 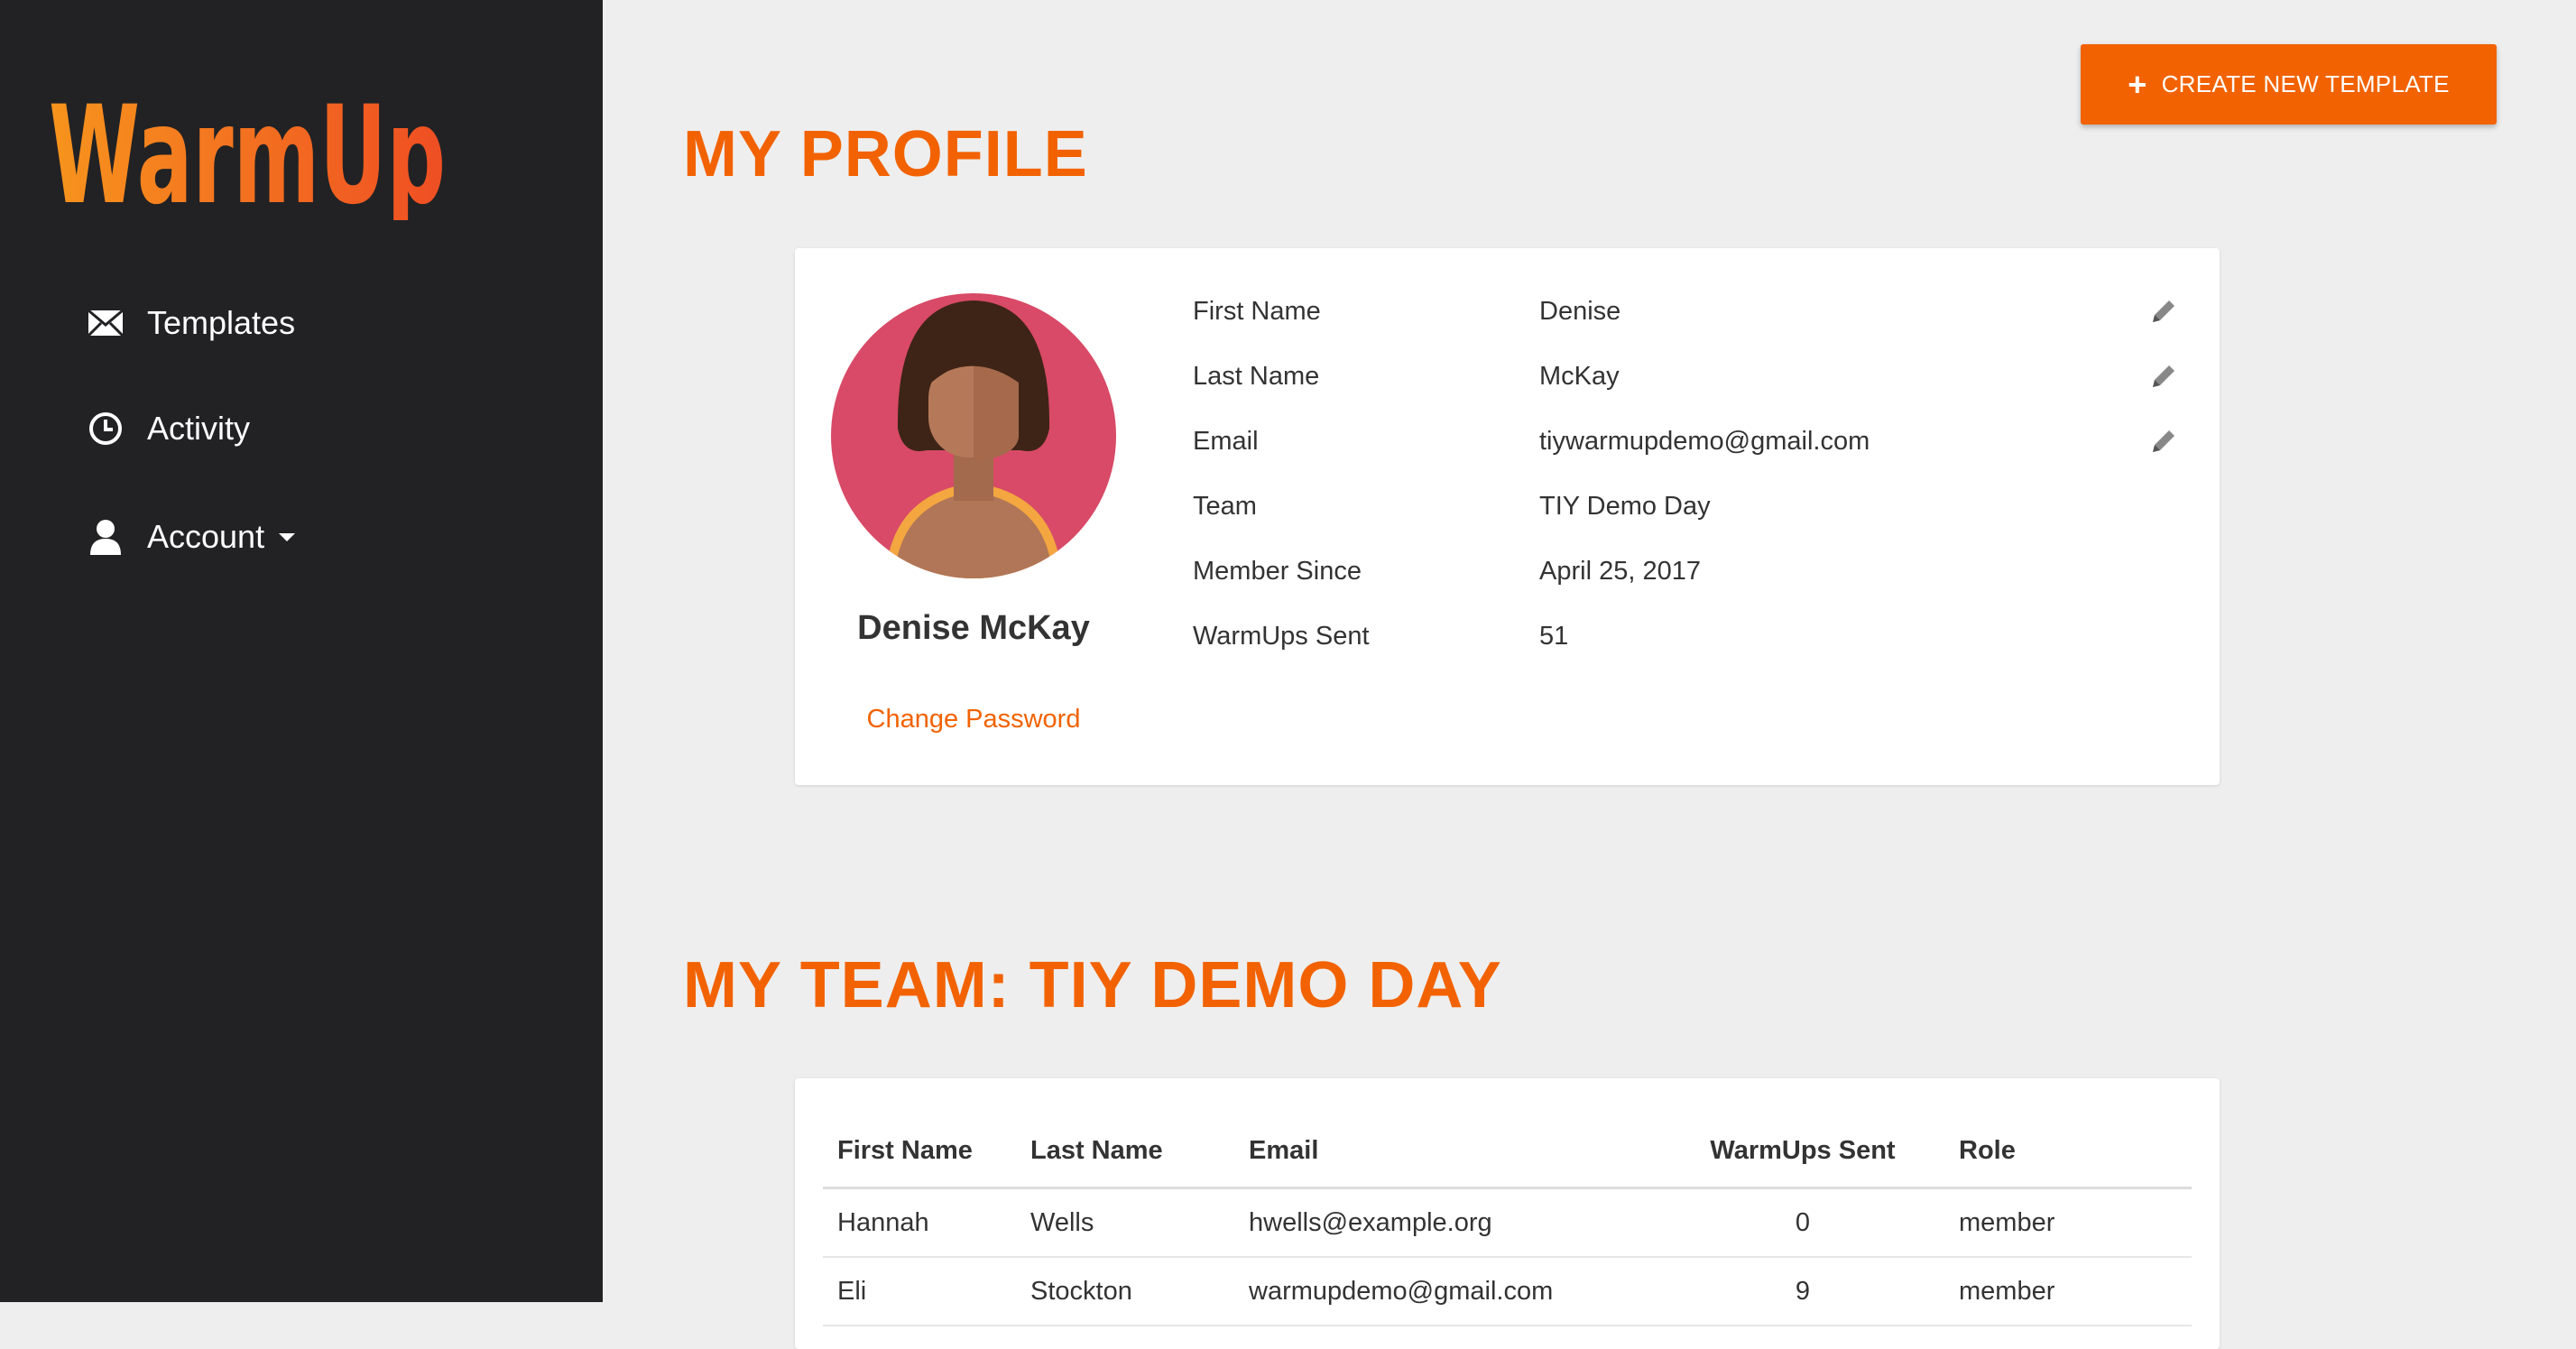 I want to click on field-value: April 25, 2017, so click(x=1620, y=571).